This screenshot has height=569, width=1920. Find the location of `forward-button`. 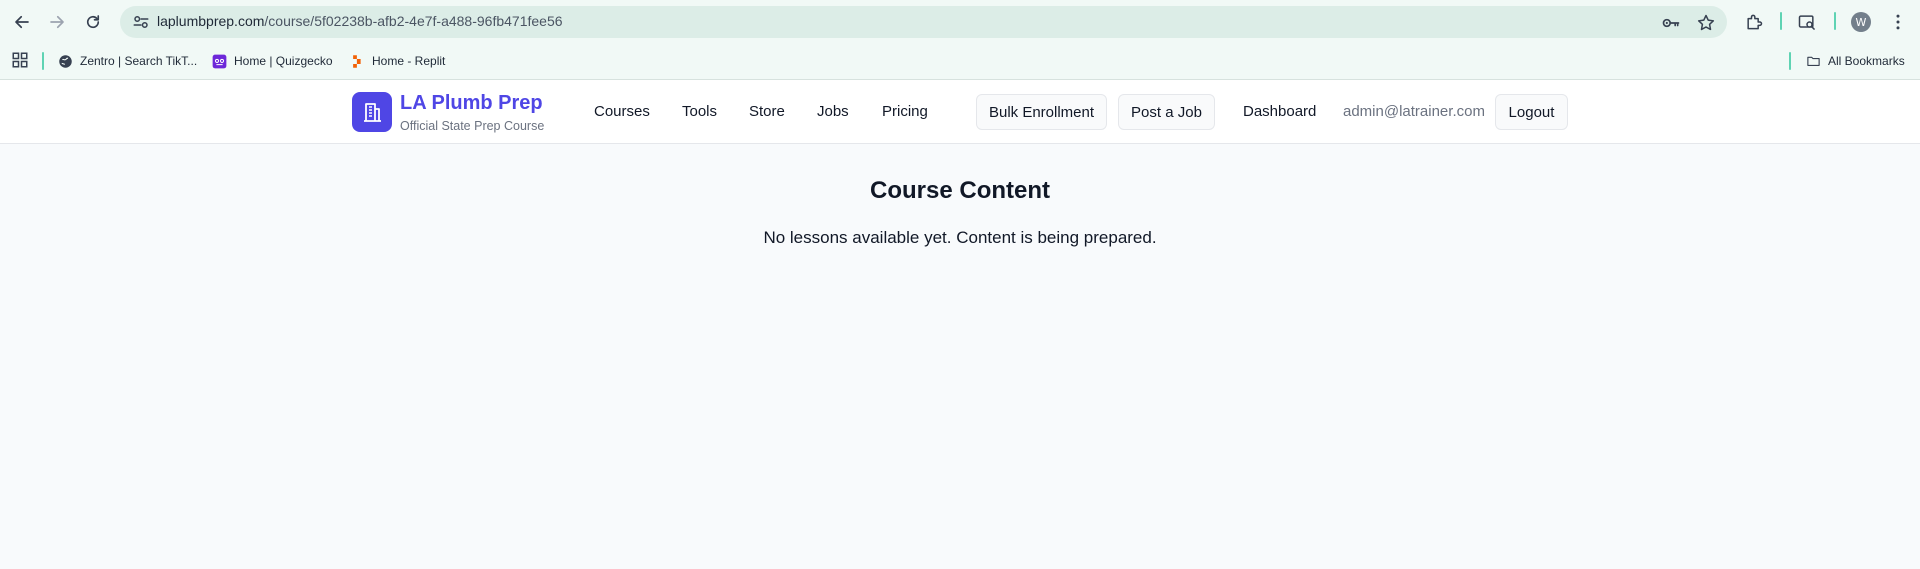

forward-button is located at coordinates (57, 22).